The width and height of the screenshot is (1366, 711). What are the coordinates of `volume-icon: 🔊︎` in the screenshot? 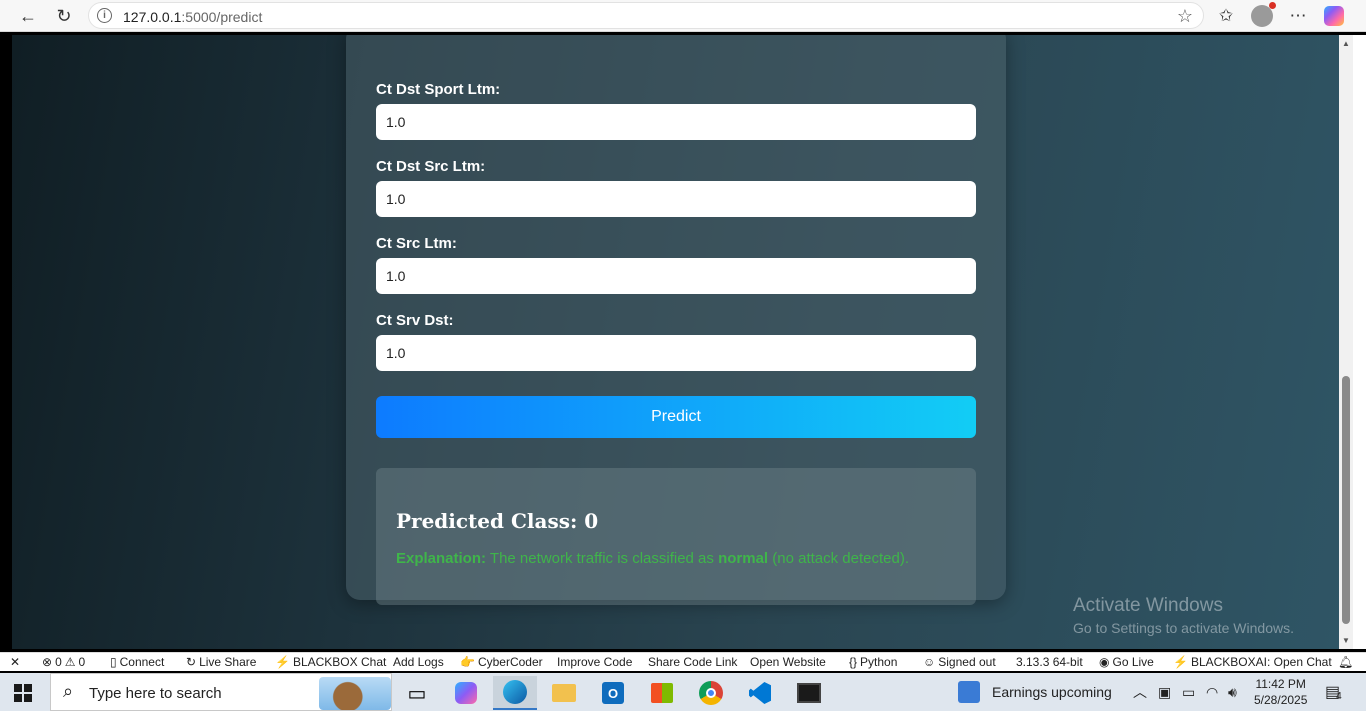 It's located at (1232, 692).